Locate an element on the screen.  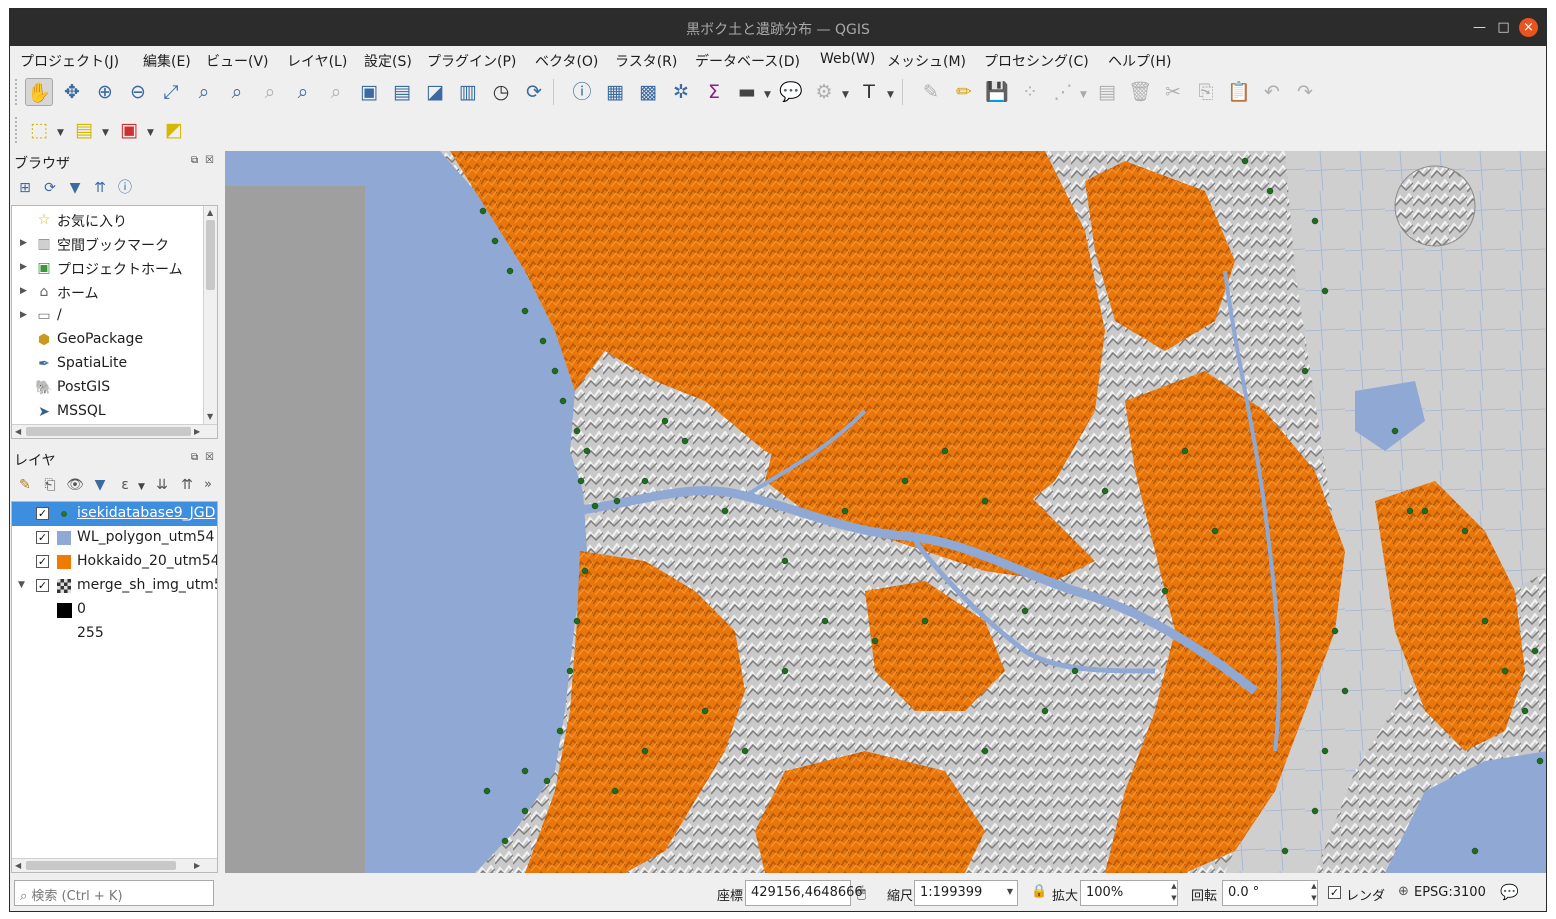
coordinate-field: 429156,4648666 is located at coordinates (804, 893).